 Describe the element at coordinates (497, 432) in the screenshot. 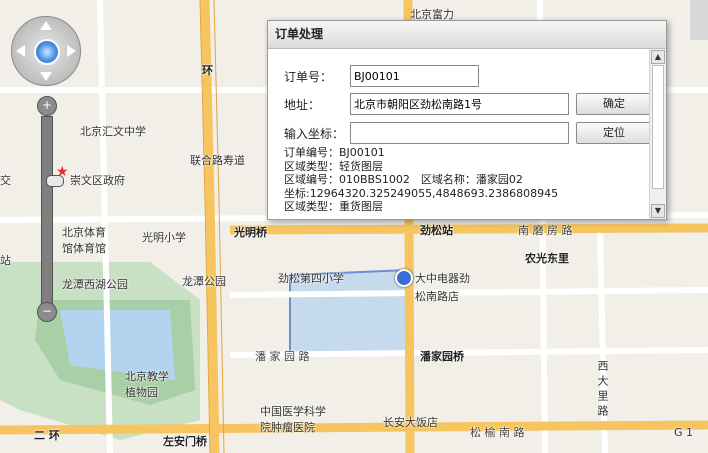

I see `map-label: 松 榆 南 路` at that location.